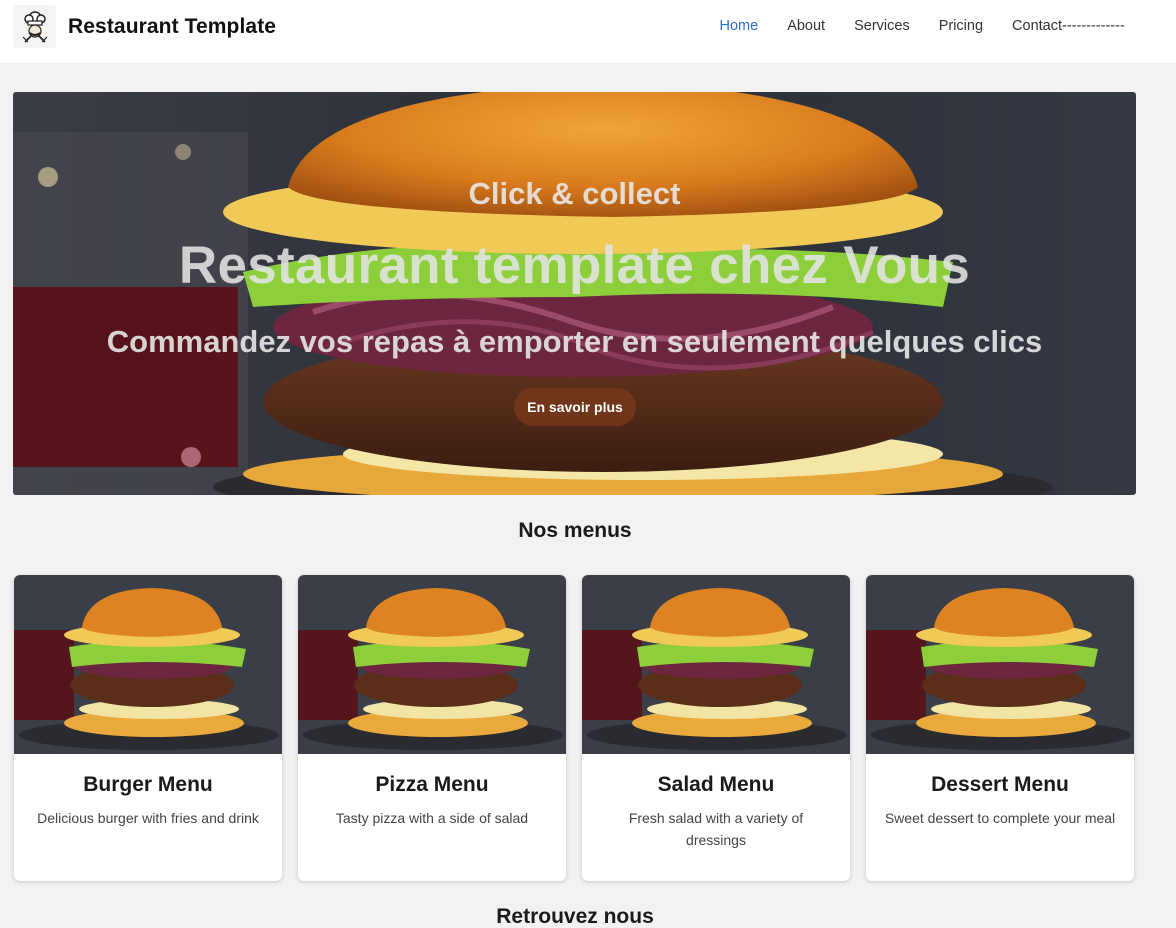  I want to click on nav-link-services: Services, so click(882, 26).